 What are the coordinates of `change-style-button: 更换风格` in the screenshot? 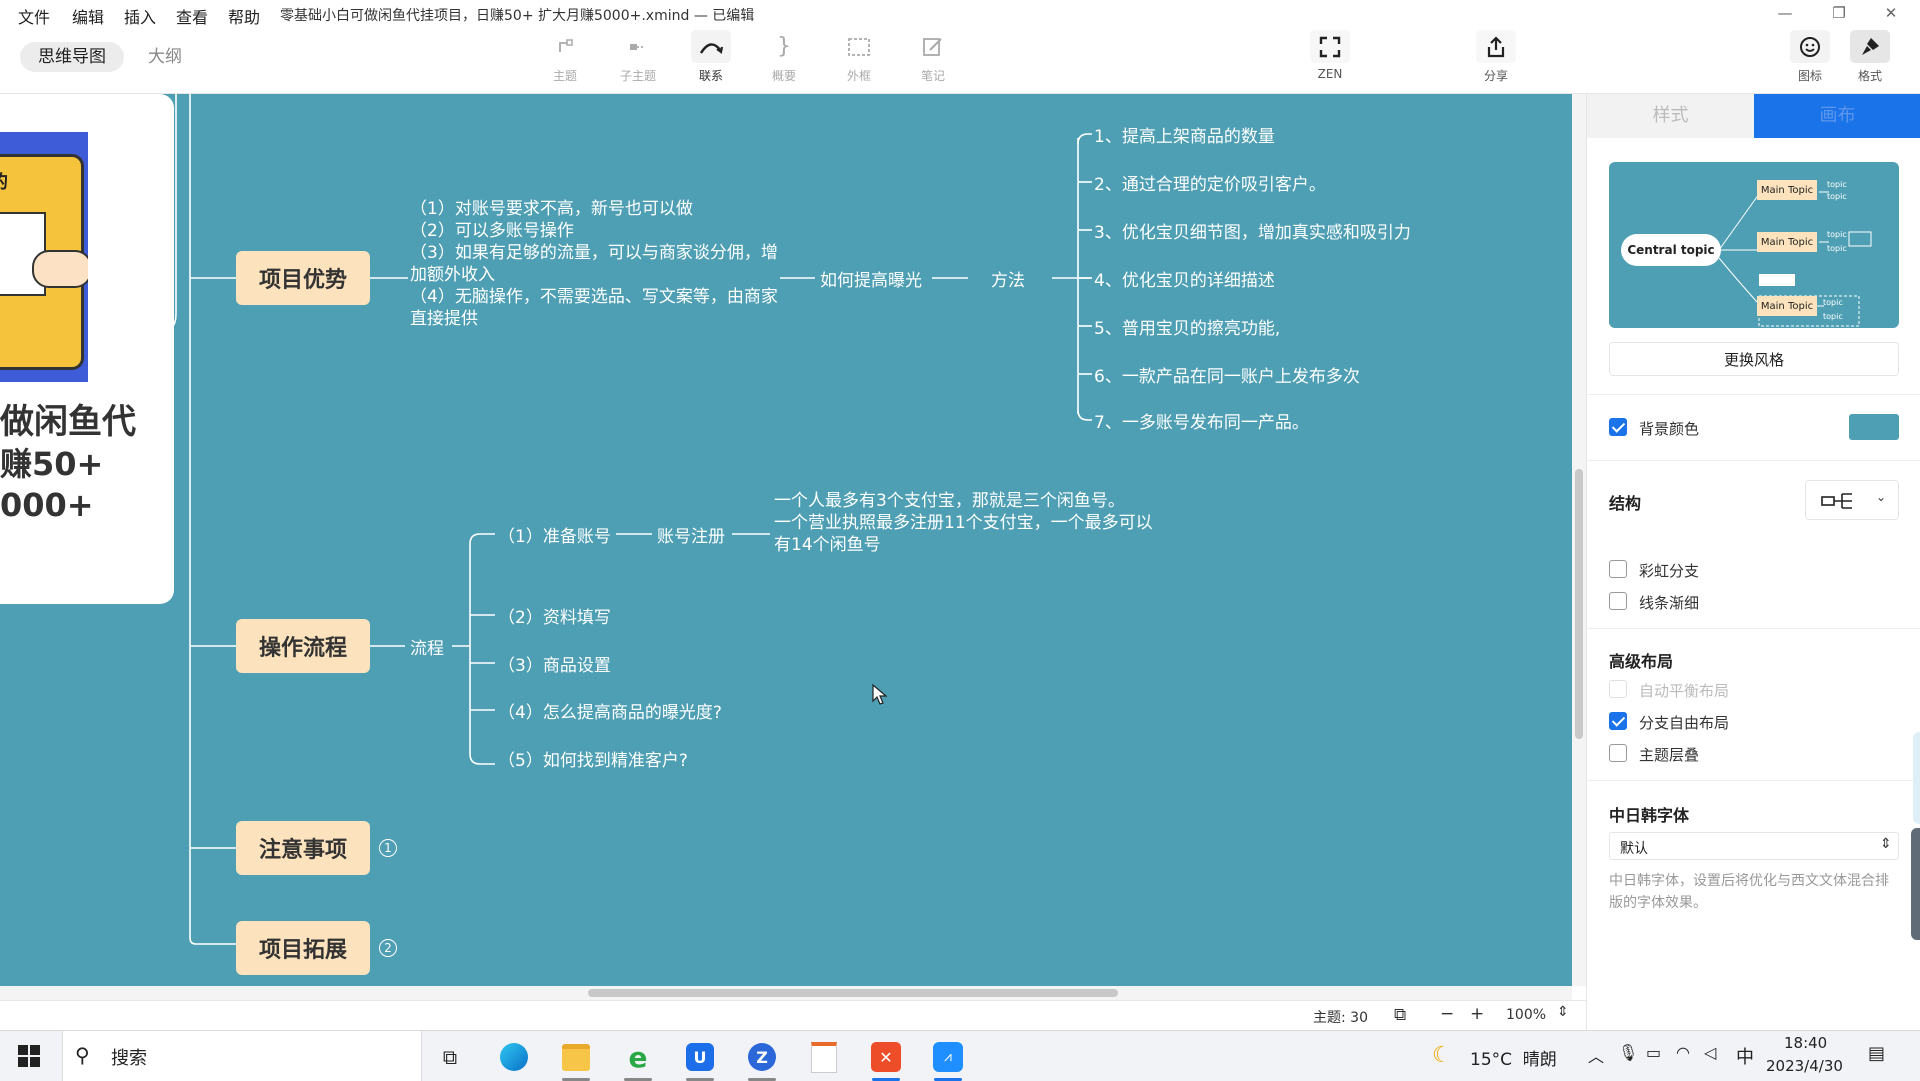 It's located at (1754, 359).